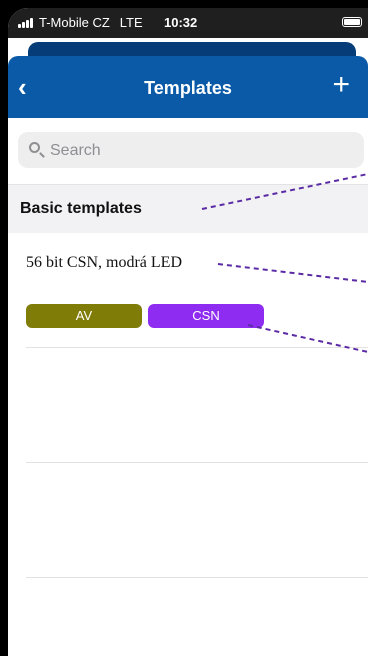  Describe the element at coordinates (284, 191) in the screenshot. I see `callout-line-section` at that location.